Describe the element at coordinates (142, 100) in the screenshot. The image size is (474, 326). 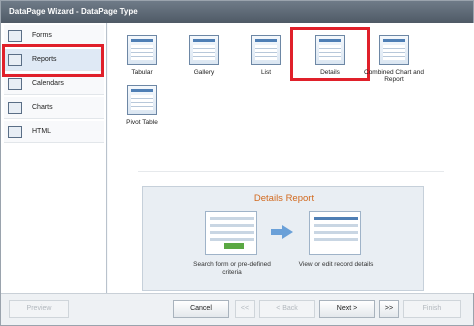
I see `pivot-table-icon` at that location.